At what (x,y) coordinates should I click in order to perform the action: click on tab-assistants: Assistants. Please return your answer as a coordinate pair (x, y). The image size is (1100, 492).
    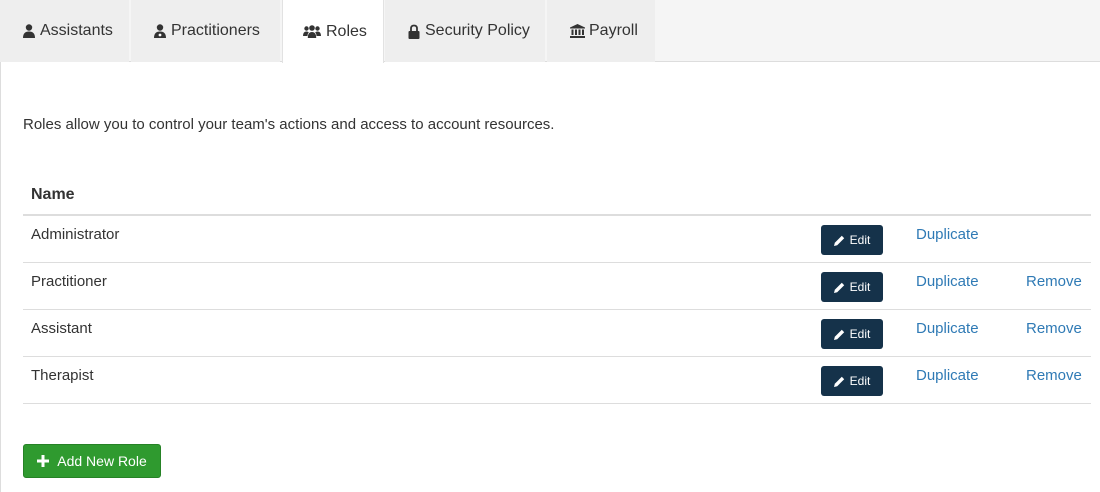
    Looking at the image, I should click on (64, 31).